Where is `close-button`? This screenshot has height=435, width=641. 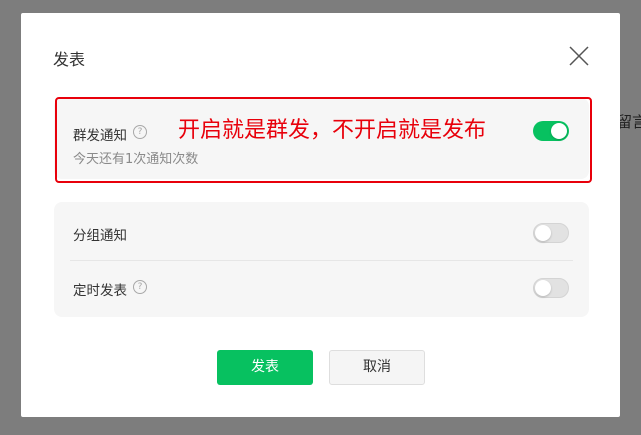
close-button is located at coordinates (579, 56).